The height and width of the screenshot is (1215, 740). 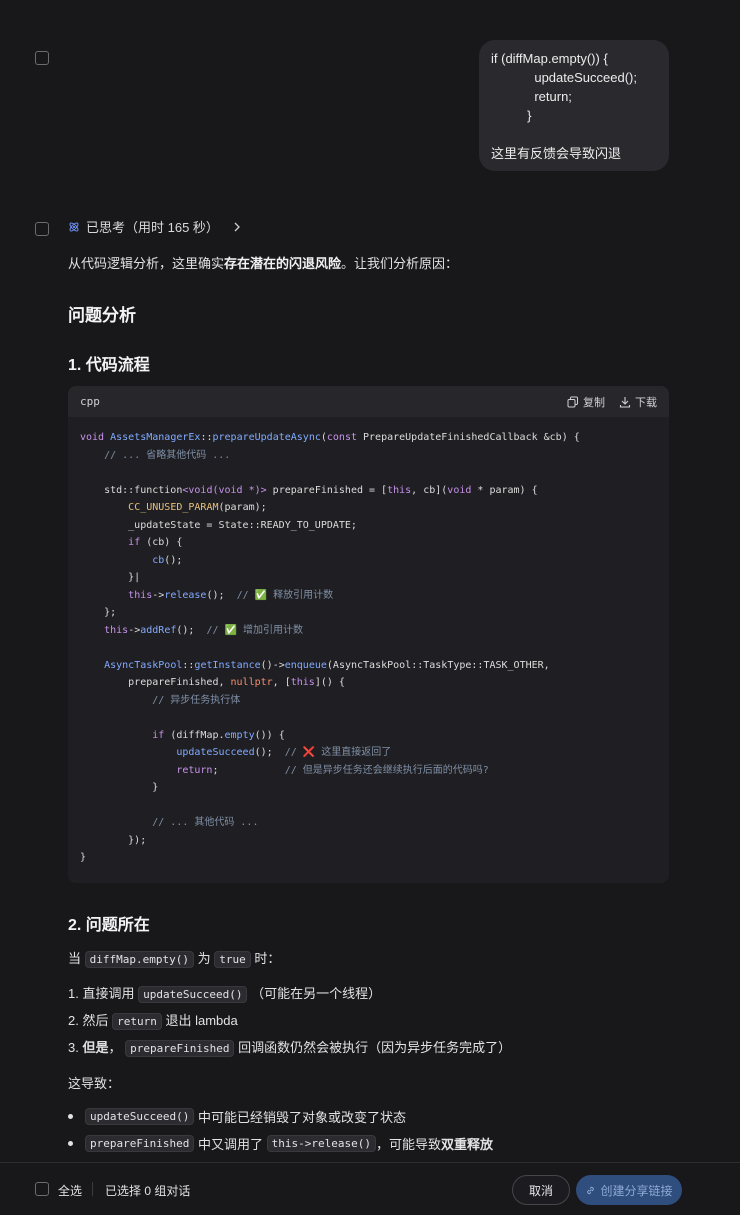 What do you see at coordinates (42, 1189) in the screenshot?
I see `select-all-checkbox` at bounding box center [42, 1189].